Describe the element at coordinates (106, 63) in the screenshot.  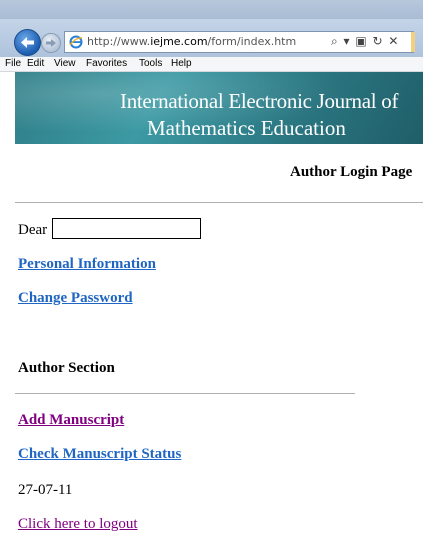
I see `menu-favorites: Favorites` at that location.